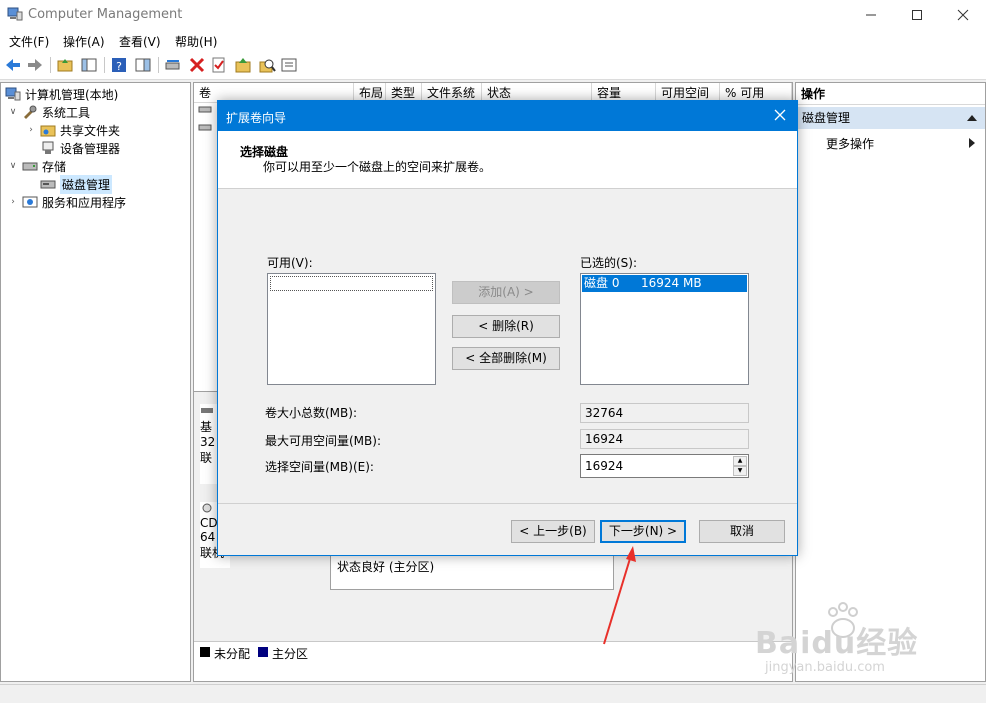 Image resolution: width=986 pixels, height=703 pixels. I want to click on selected-label: 已选的(S):, so click(609, 263).